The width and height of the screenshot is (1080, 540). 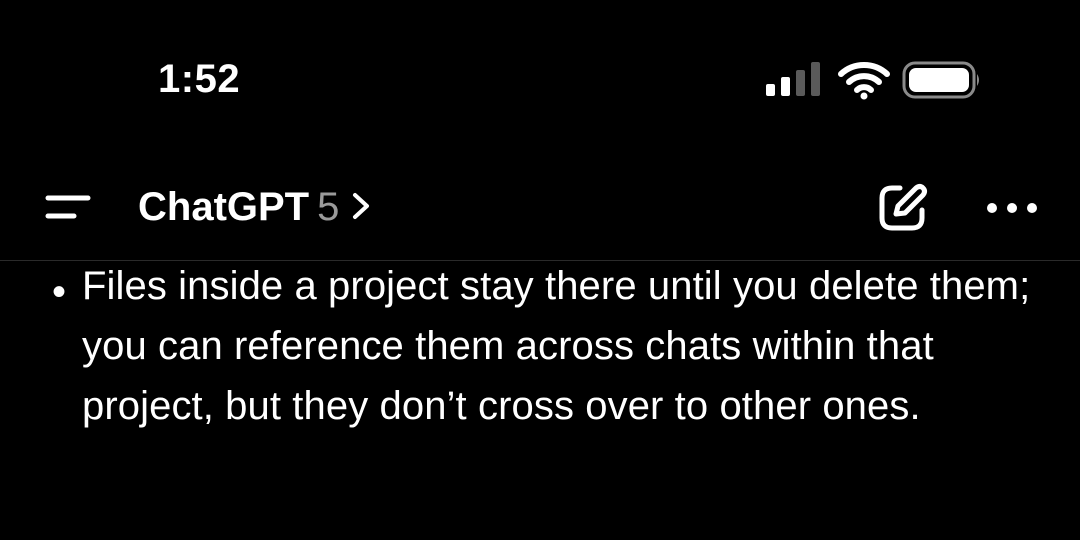 I want to click on chevron-right-icon, so click(x=361, y=206).